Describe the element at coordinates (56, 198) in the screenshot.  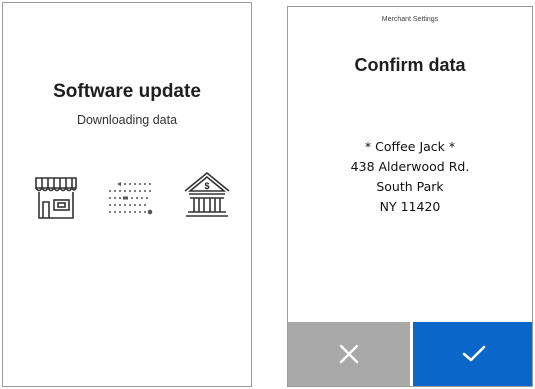
I see `shop-icon` at that location.